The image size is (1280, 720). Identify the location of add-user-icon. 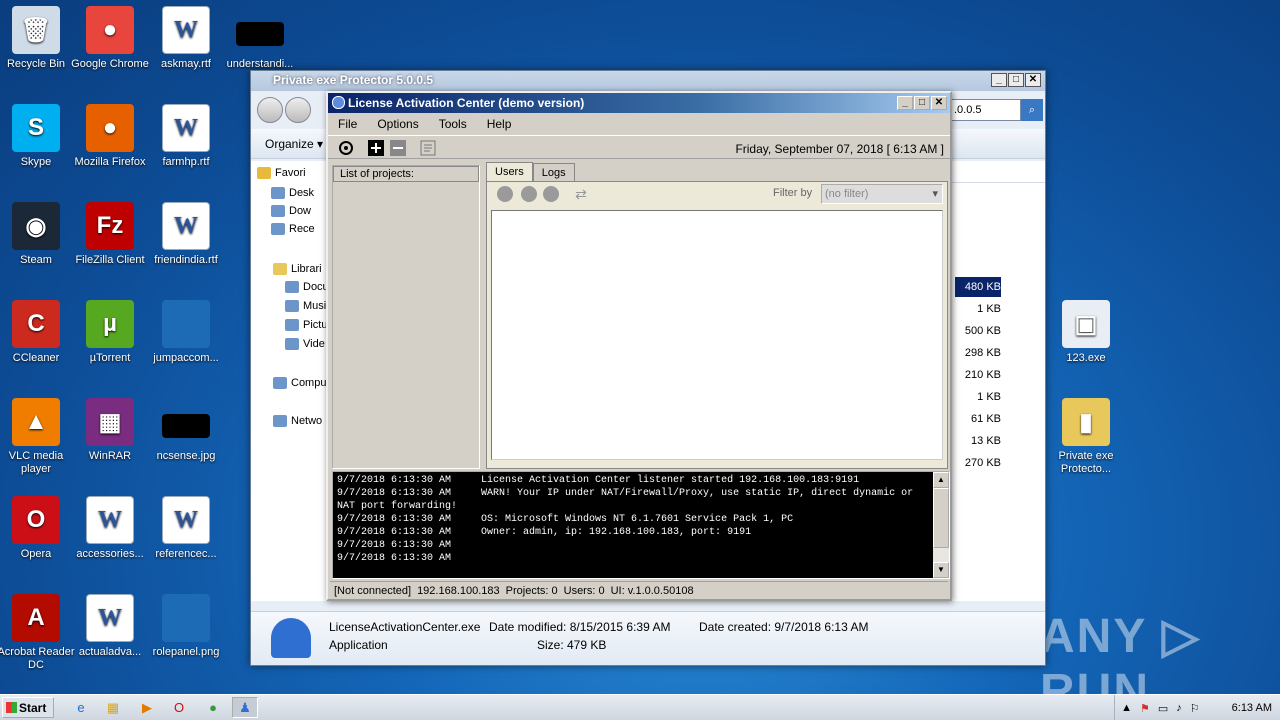
(505, 194).